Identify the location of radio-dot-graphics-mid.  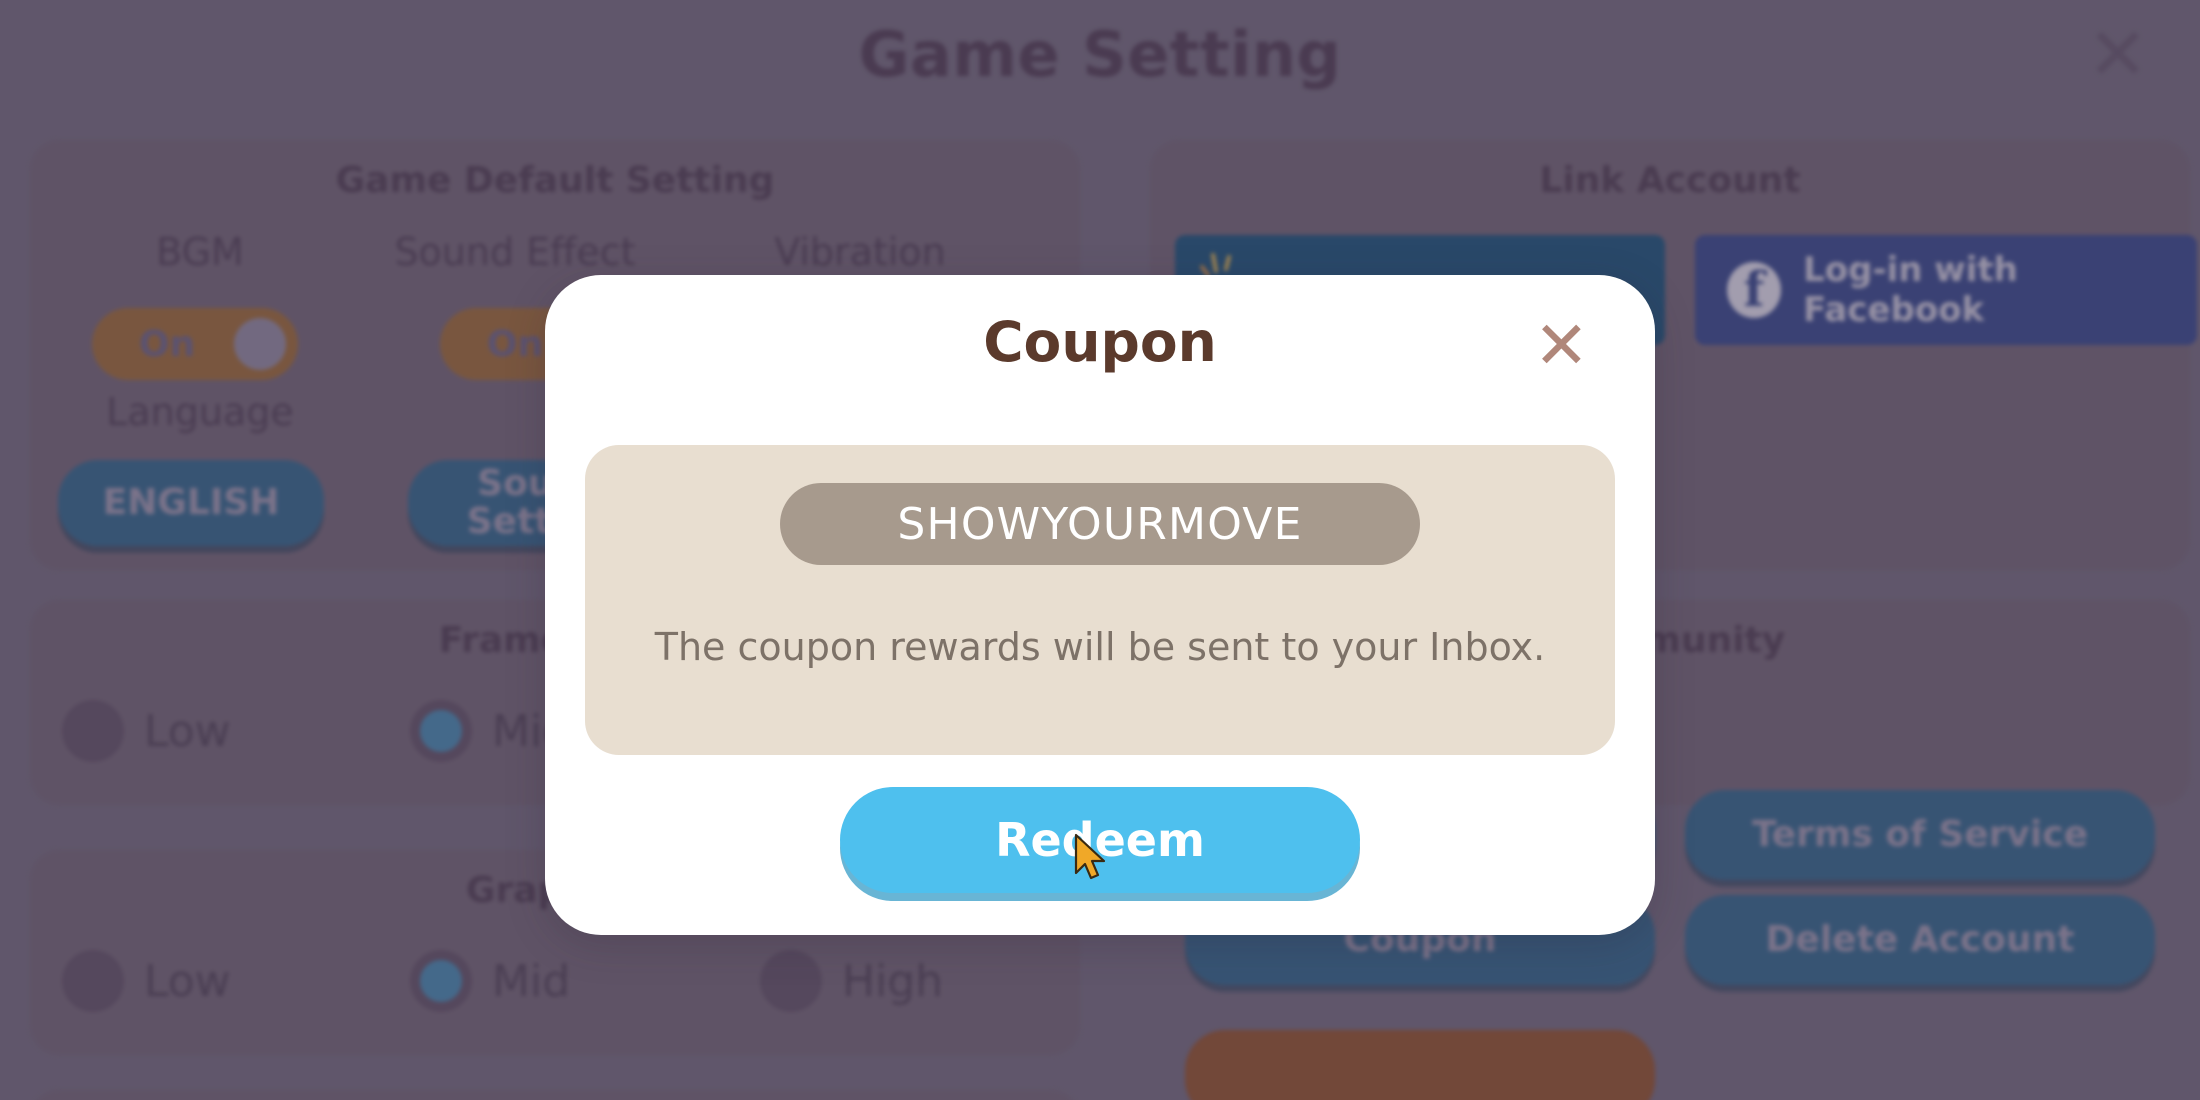
(441, 981).